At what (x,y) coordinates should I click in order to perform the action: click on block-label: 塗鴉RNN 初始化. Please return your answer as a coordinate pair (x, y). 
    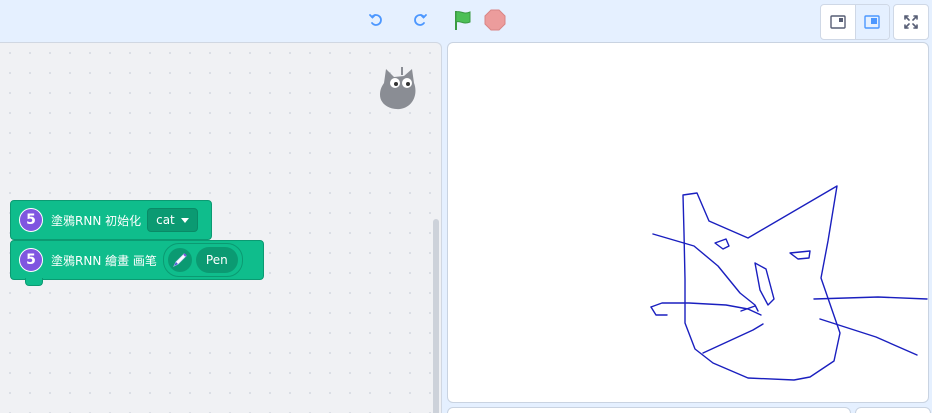
    Looking at the image, I should click on (96, 220).